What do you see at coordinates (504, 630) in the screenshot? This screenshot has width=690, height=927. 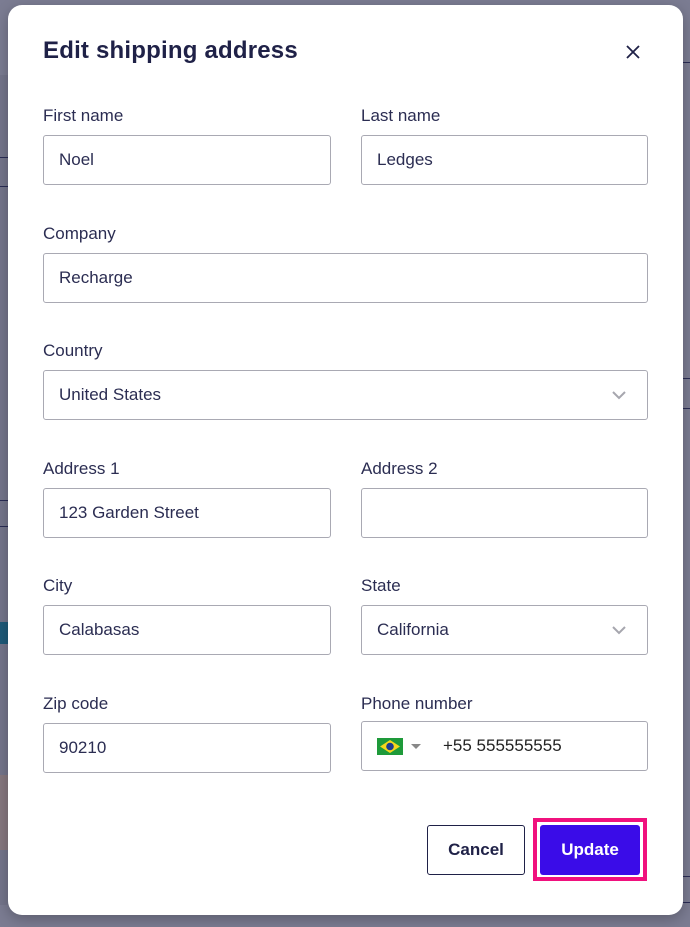 I see `state-select: California` at bounding box center [504, 630].